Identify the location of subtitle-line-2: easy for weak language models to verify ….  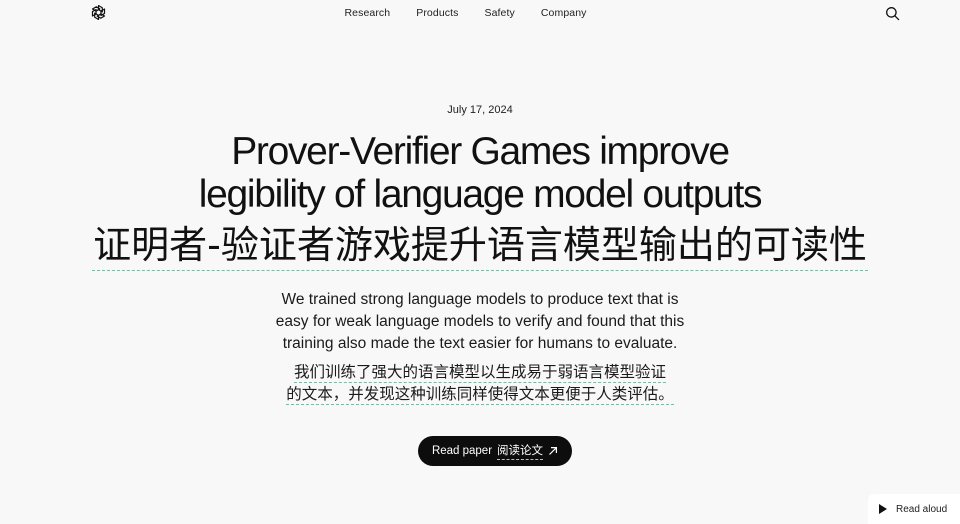
(480, 321).